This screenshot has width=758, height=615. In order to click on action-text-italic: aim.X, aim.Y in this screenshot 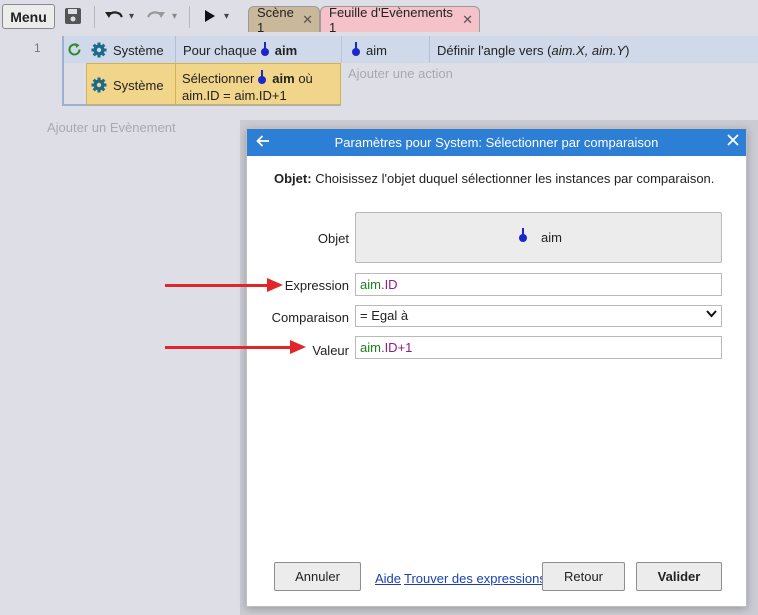, I will do `click(588, 50)`.